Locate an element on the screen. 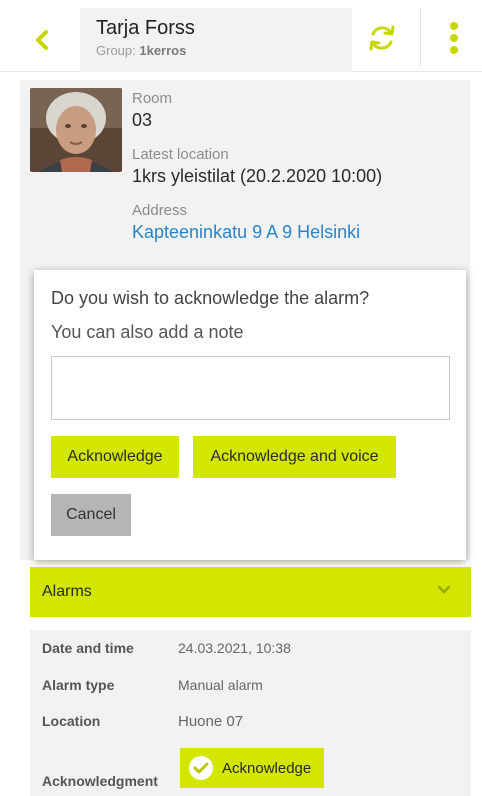 This screenshot has width=482, height=796. acknowledge-button: Acknowledge is located at coordinates (115, 457).